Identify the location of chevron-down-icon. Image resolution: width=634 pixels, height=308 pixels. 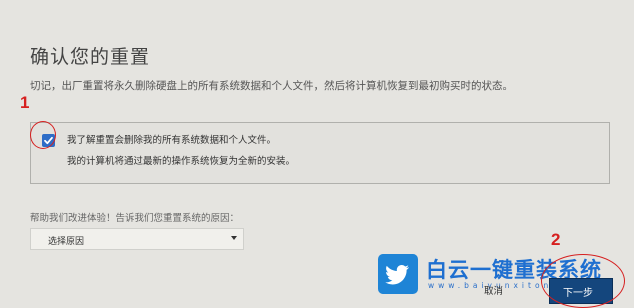
(234, 238).